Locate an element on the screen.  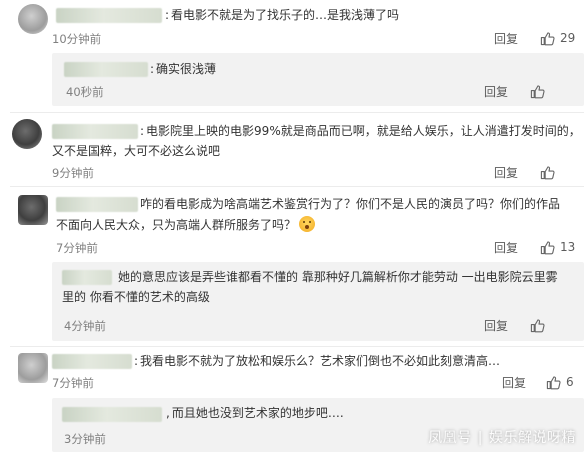
reply-text: , 而且她也没到艺术家的地步吧…. is located at coordinates (255, 413).